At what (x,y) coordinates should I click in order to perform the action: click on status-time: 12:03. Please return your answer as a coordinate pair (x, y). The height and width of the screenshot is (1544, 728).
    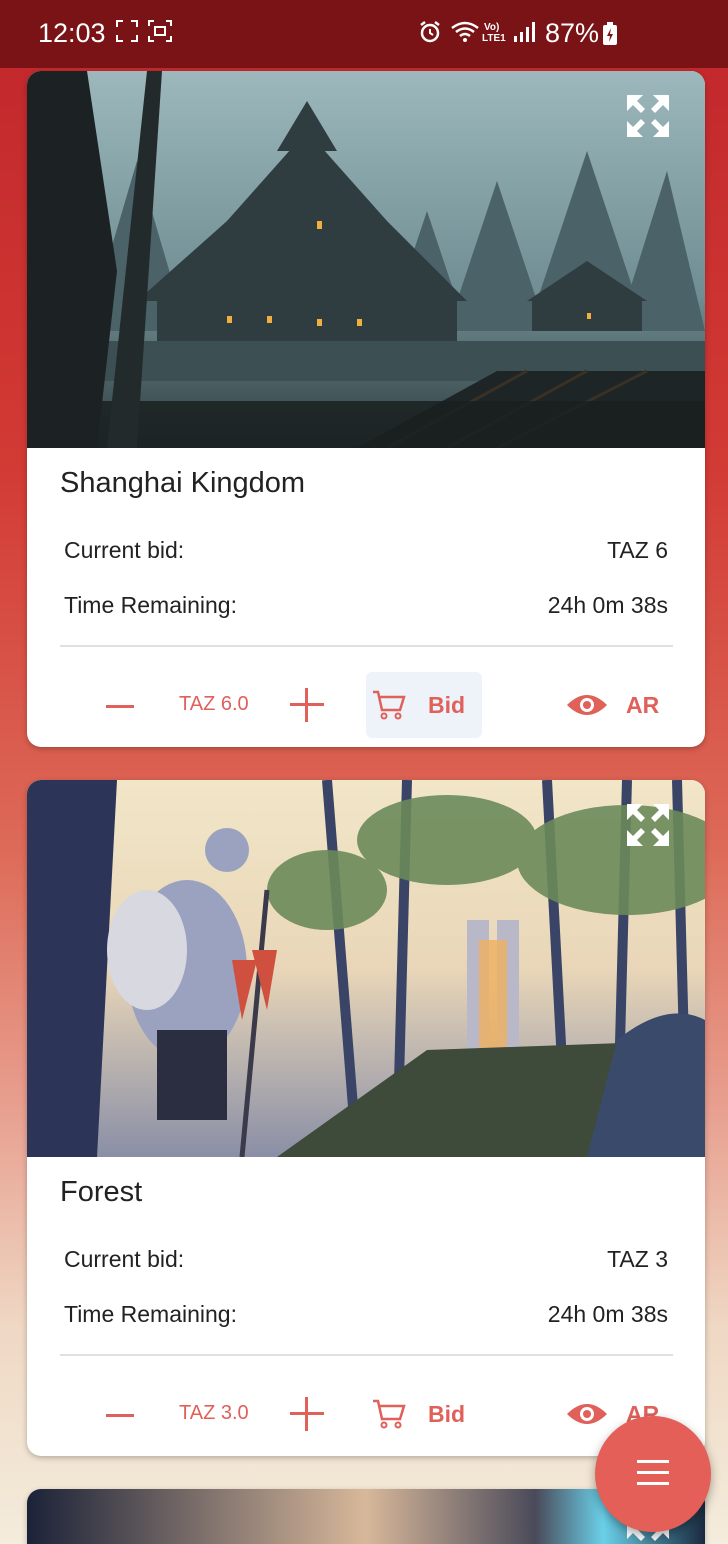
    Looking at the image, I should click on (72, 33).